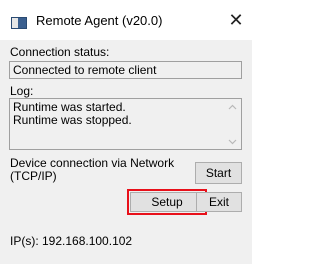  What do you see at coordinates (219, 202) in the screenshot?
I see `exit-button: Exit` at bounding box center [219, 202].